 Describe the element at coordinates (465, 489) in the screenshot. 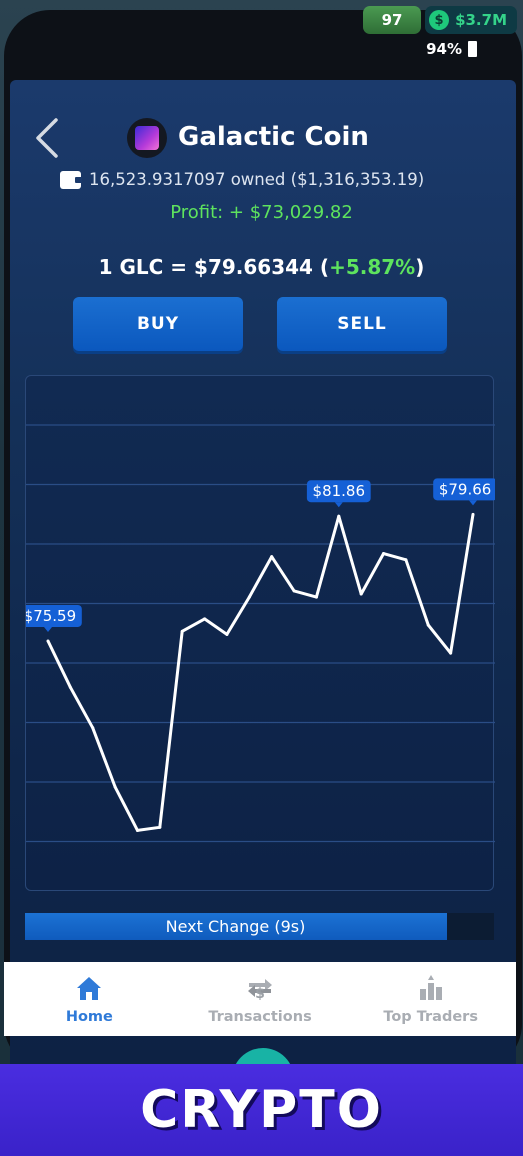

I see `callout-label: $79.66` at that location.